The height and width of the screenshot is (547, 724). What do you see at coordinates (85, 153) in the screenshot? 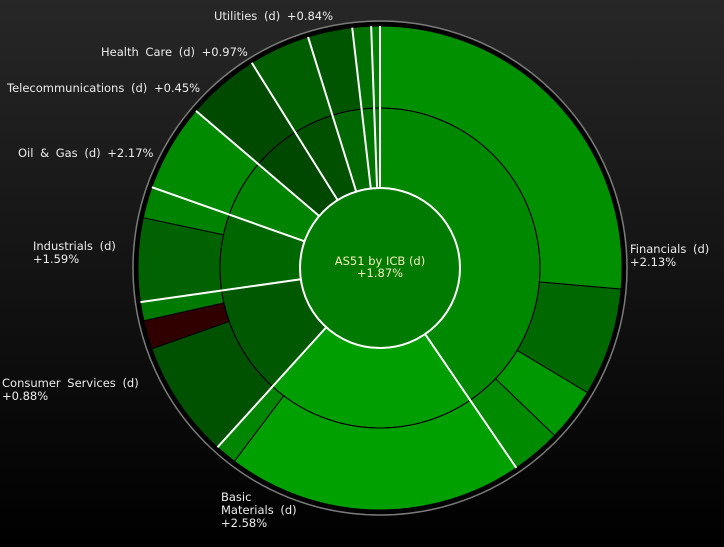
I see `label-oil-gas: Oil & Gas (d) +2.17%` at bounding box center [85, 153].